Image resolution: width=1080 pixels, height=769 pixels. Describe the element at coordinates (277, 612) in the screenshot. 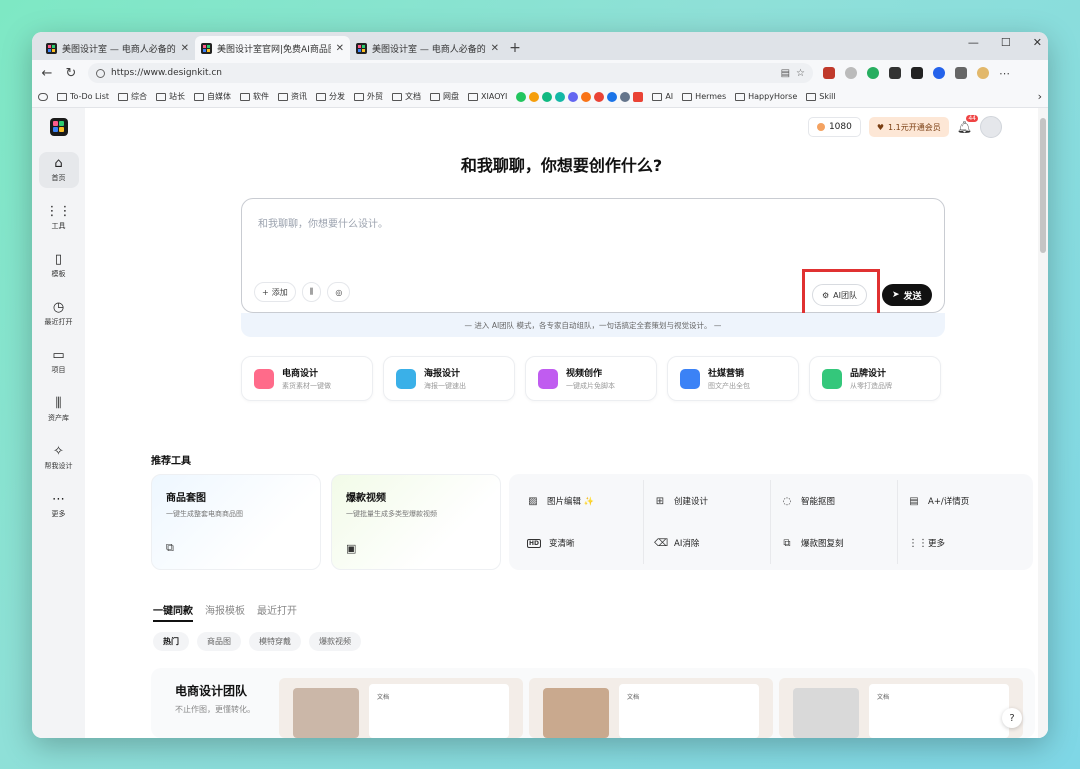

I see `tab-recent: 最近打开` at that location.